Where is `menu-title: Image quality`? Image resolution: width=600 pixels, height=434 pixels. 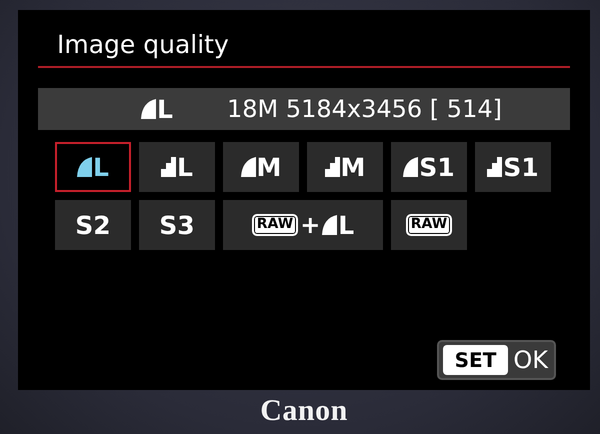
menu-title: Image quality is located at coordinates (143, 45).